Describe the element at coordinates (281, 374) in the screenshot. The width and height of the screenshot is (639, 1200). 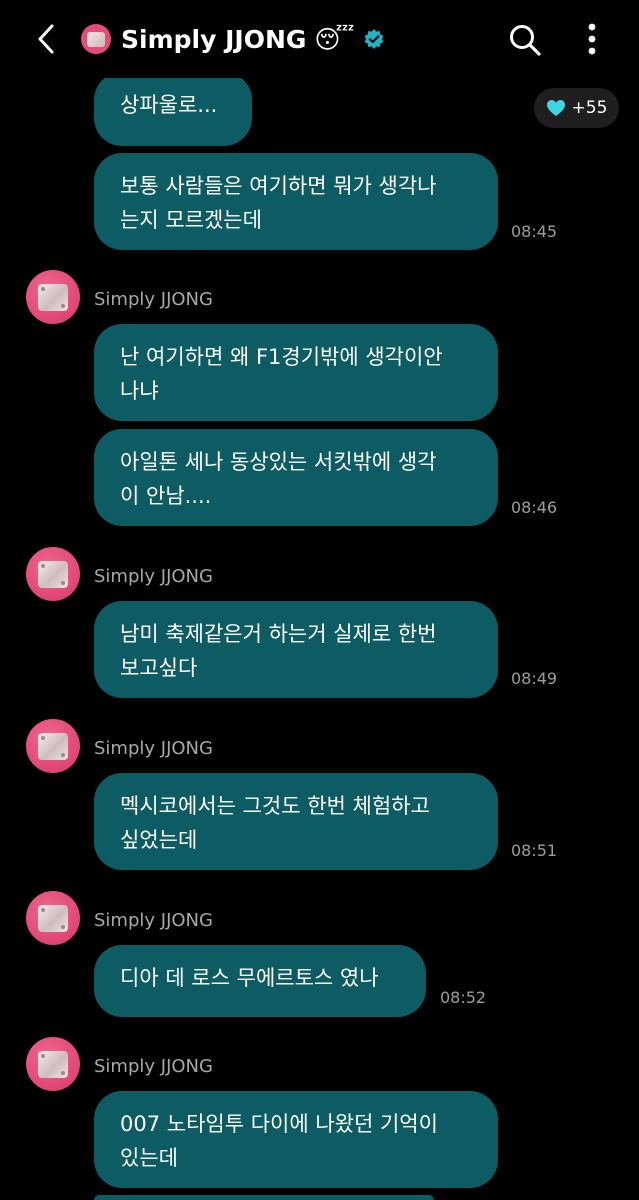
I see `message-text: 난 여기하면 왜 F1경기밖에 생각이안 나냐` at that location.